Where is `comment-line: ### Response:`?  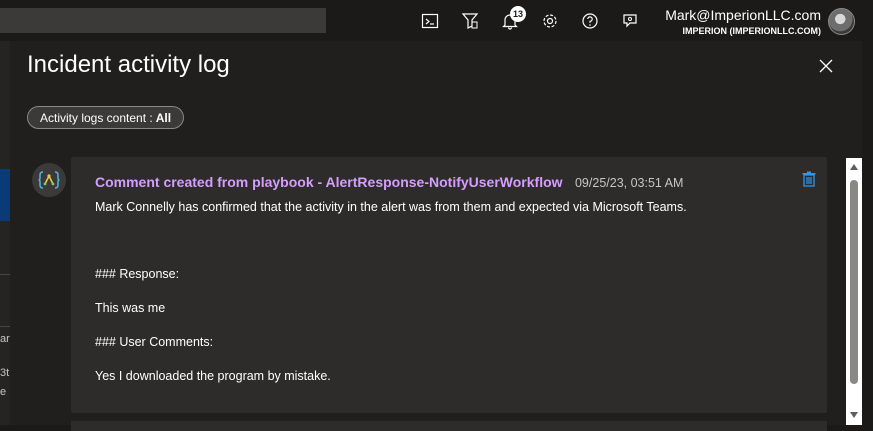
comment-line: ### Response: is located at coordinates (137, 274).